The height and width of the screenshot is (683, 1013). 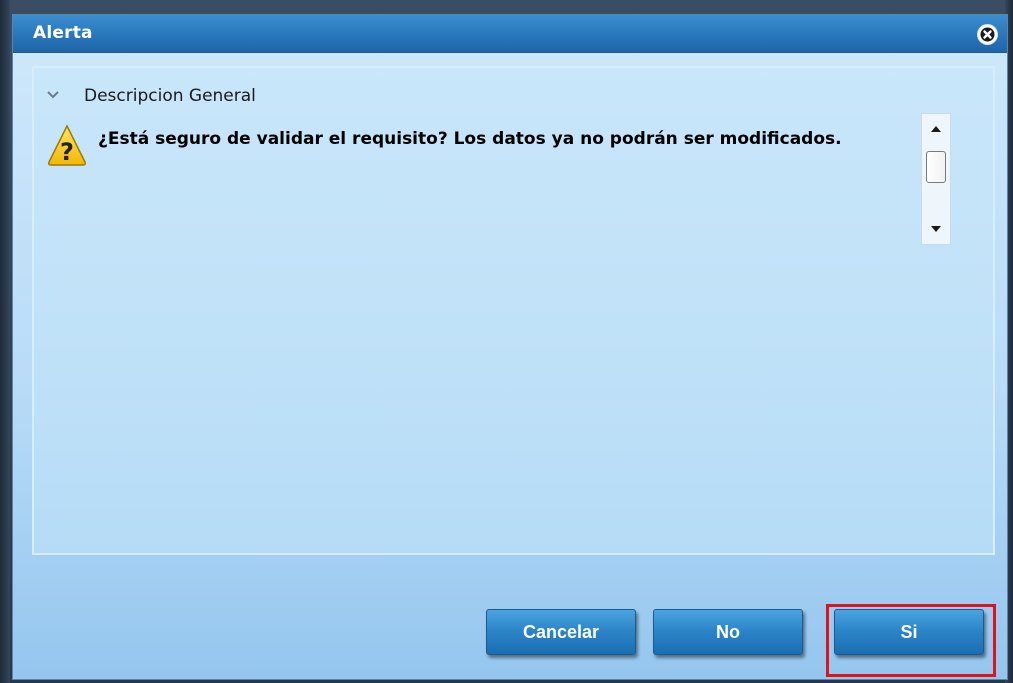 What do you see at coordinates (5, 341) in the screenshot?
I see `background-edge-left` at bounding box center [5, 341].